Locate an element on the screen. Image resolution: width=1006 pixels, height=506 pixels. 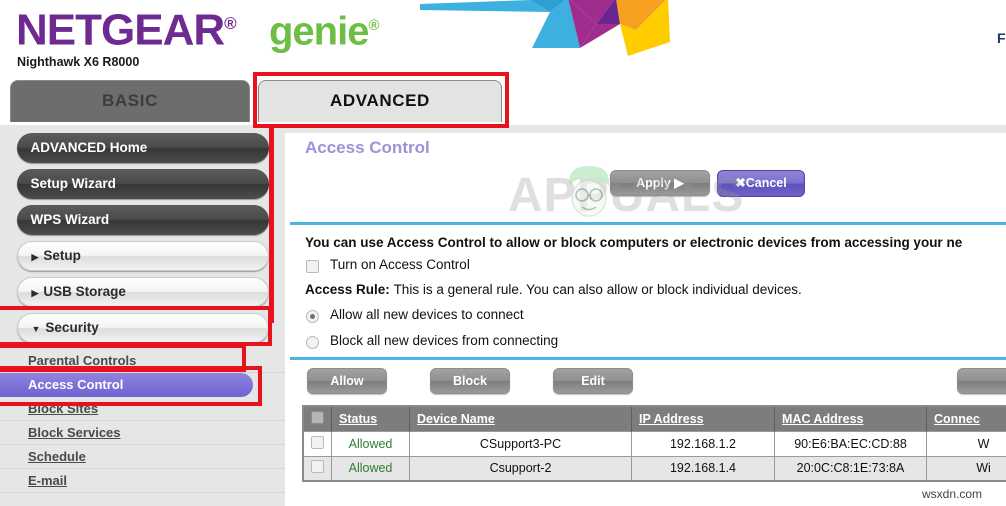
sidebar-item-label: ADVANCED Home is located at coordinates (89, 147).